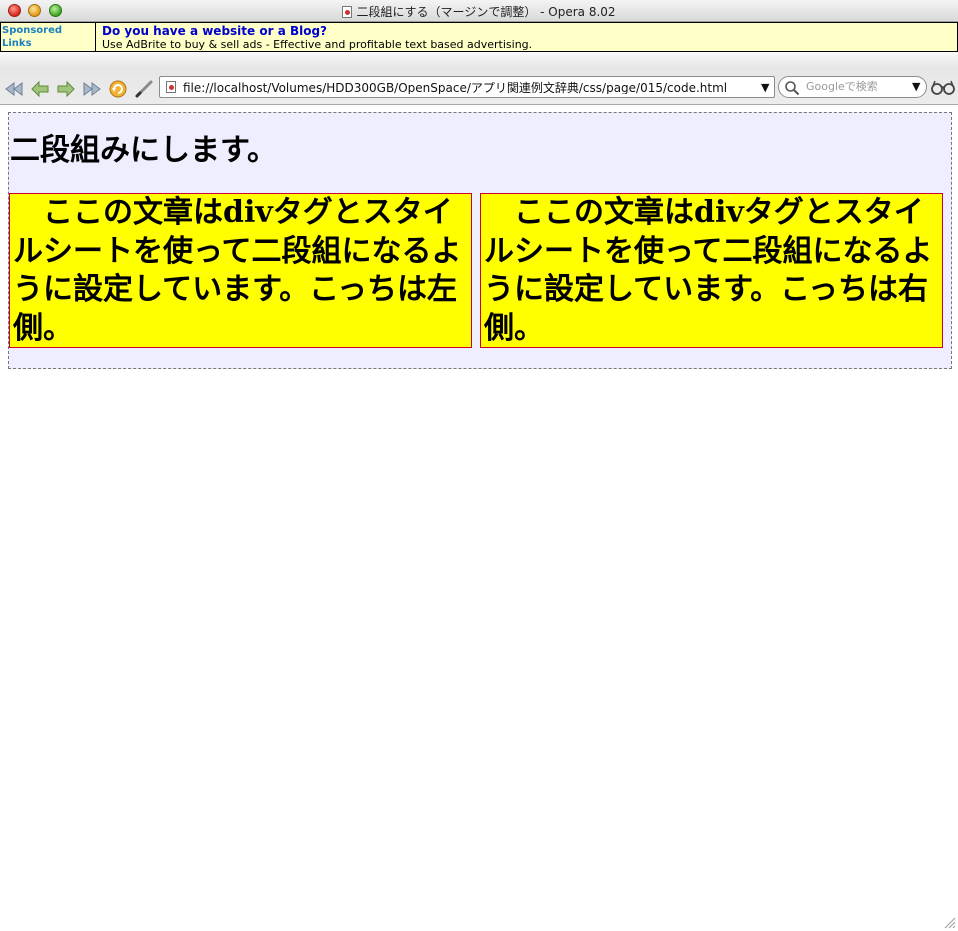 Image resolution: width=958 pixels, height=931 pixels. I want to click on page-document-icon, so click(171, 87).